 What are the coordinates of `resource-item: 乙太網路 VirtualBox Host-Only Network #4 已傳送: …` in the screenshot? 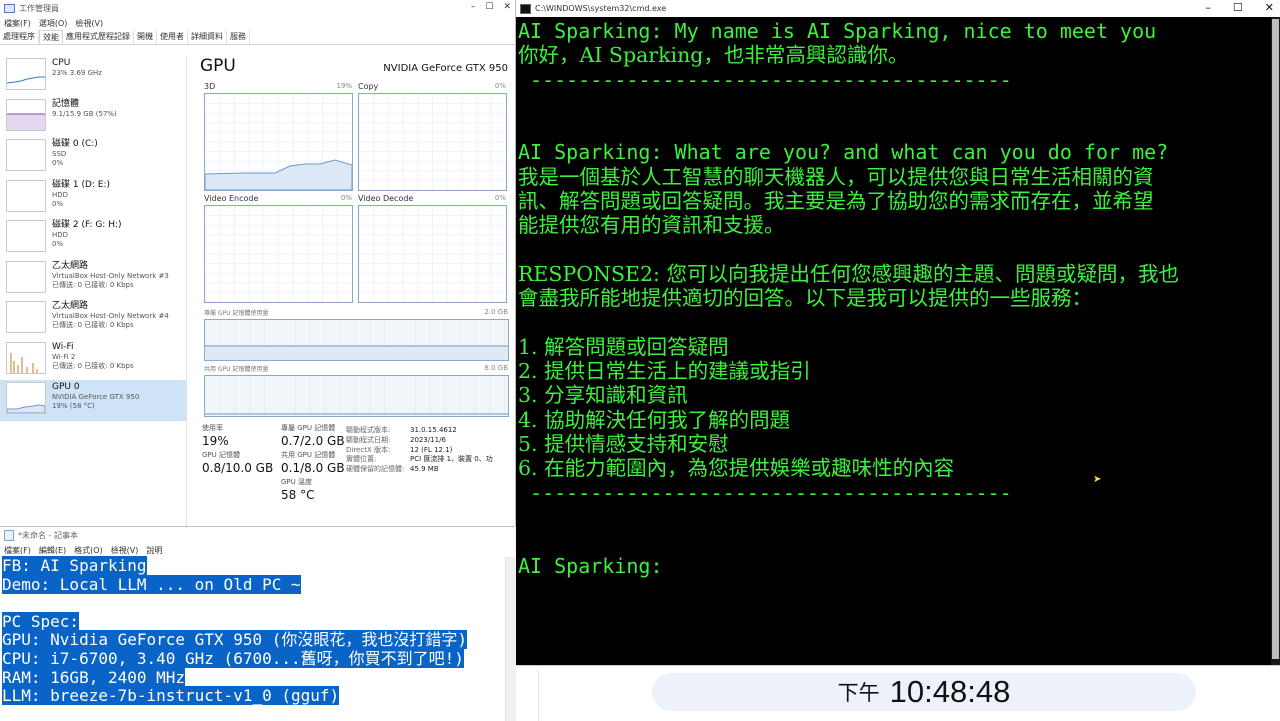 It's located at (93, 319).